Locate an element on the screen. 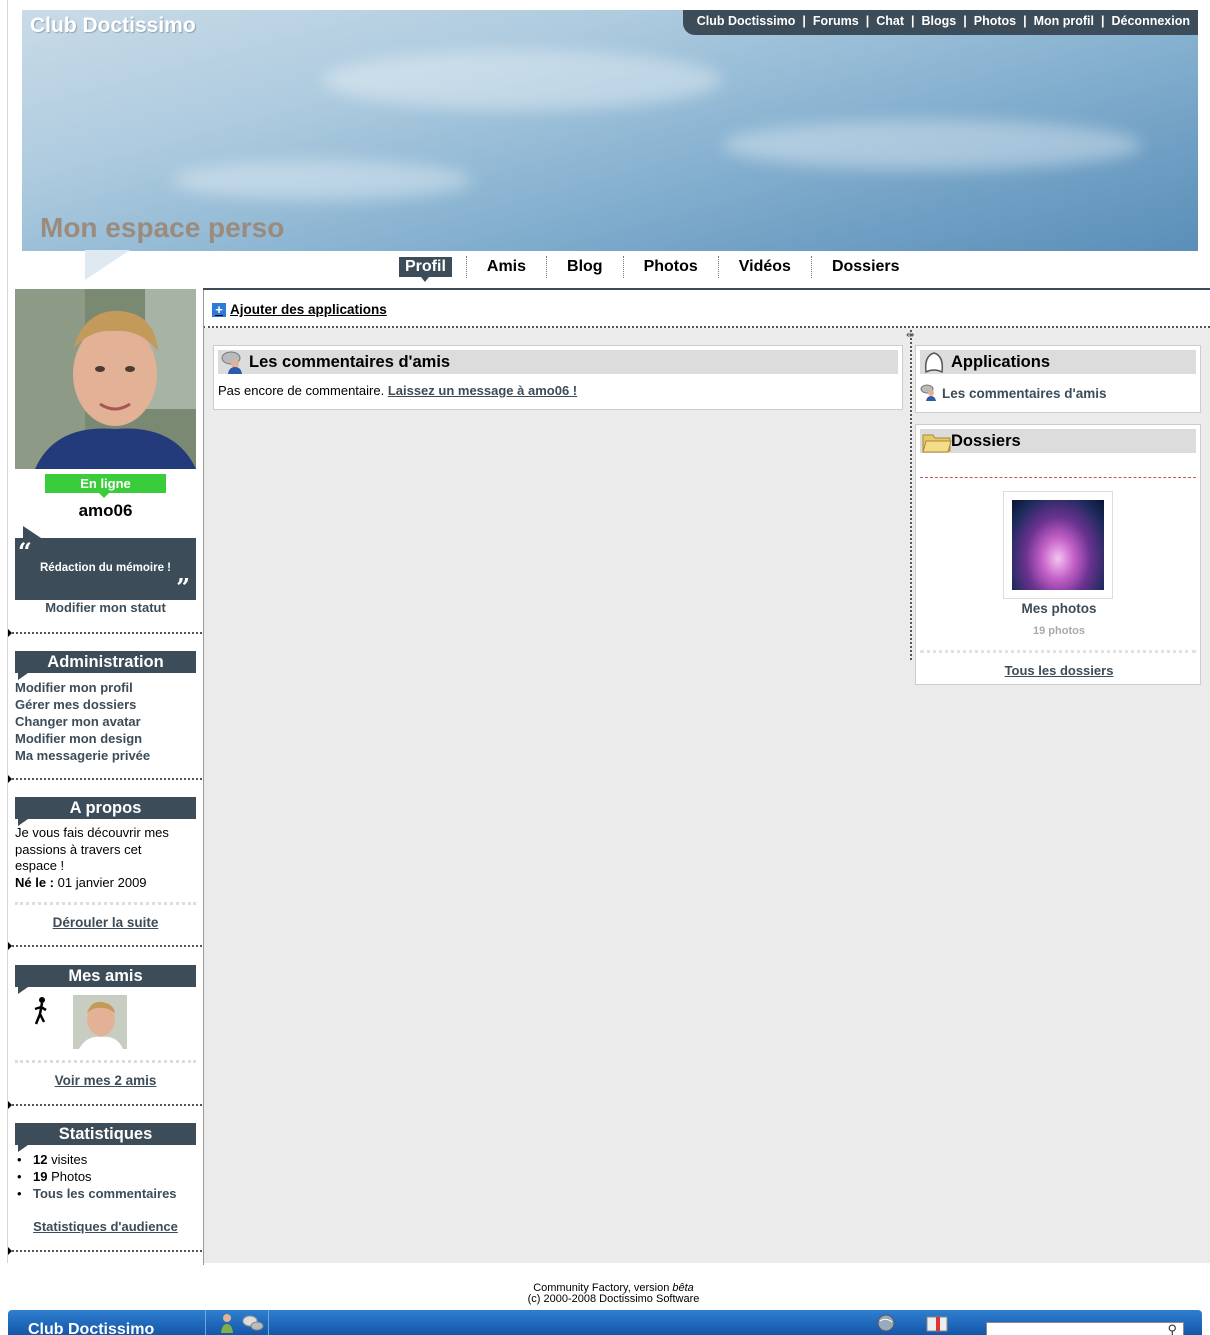  applications-icon is located at coordinates (934, 362).